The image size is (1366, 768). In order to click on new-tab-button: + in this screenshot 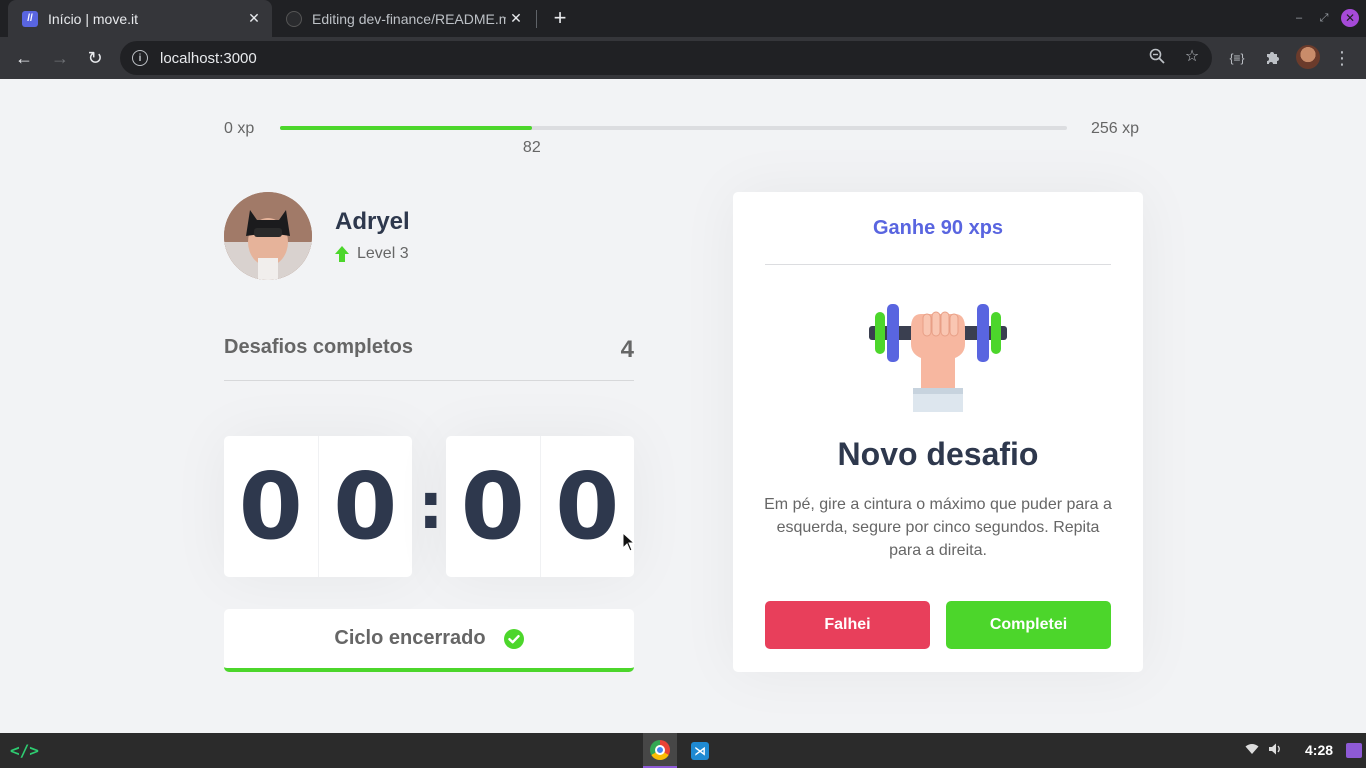, I will do `click(560, 18)`.